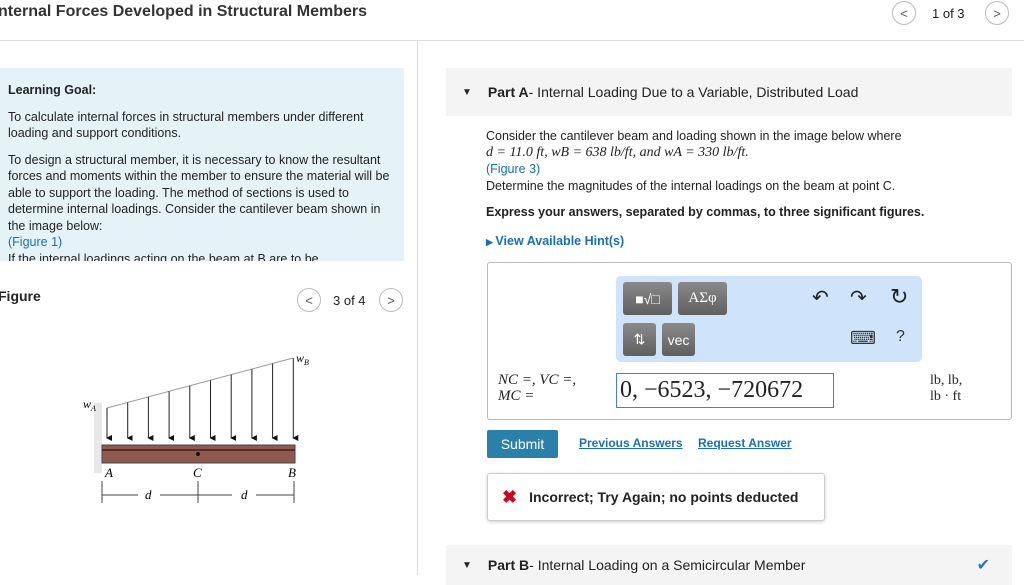 This screenshot has height=585, width=1024. What do you see at coordinates (292, 472) in the screenshot?
I see `svg-text: B` at bounding box center [292, 472].